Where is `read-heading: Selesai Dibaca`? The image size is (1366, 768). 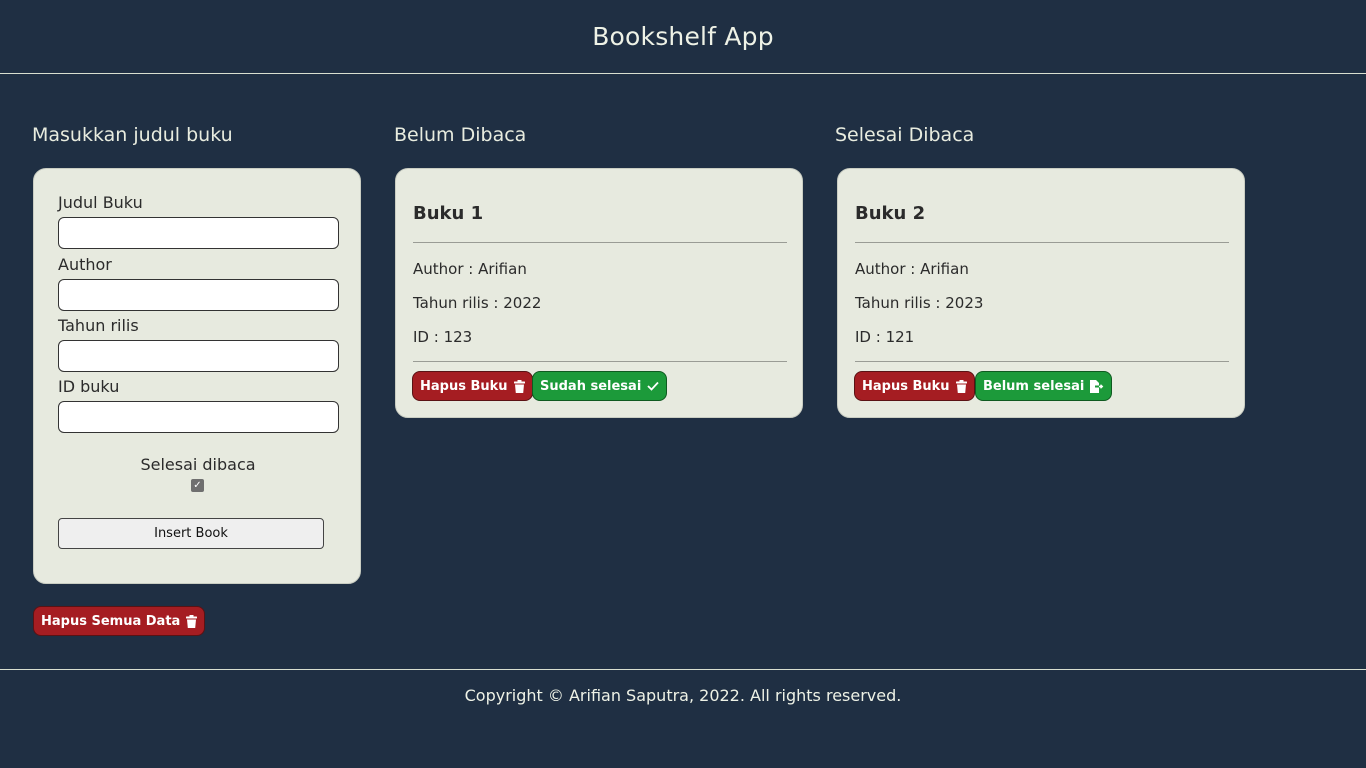
read-heading: Selesai Dibaca is located at coordinates (905, 135).